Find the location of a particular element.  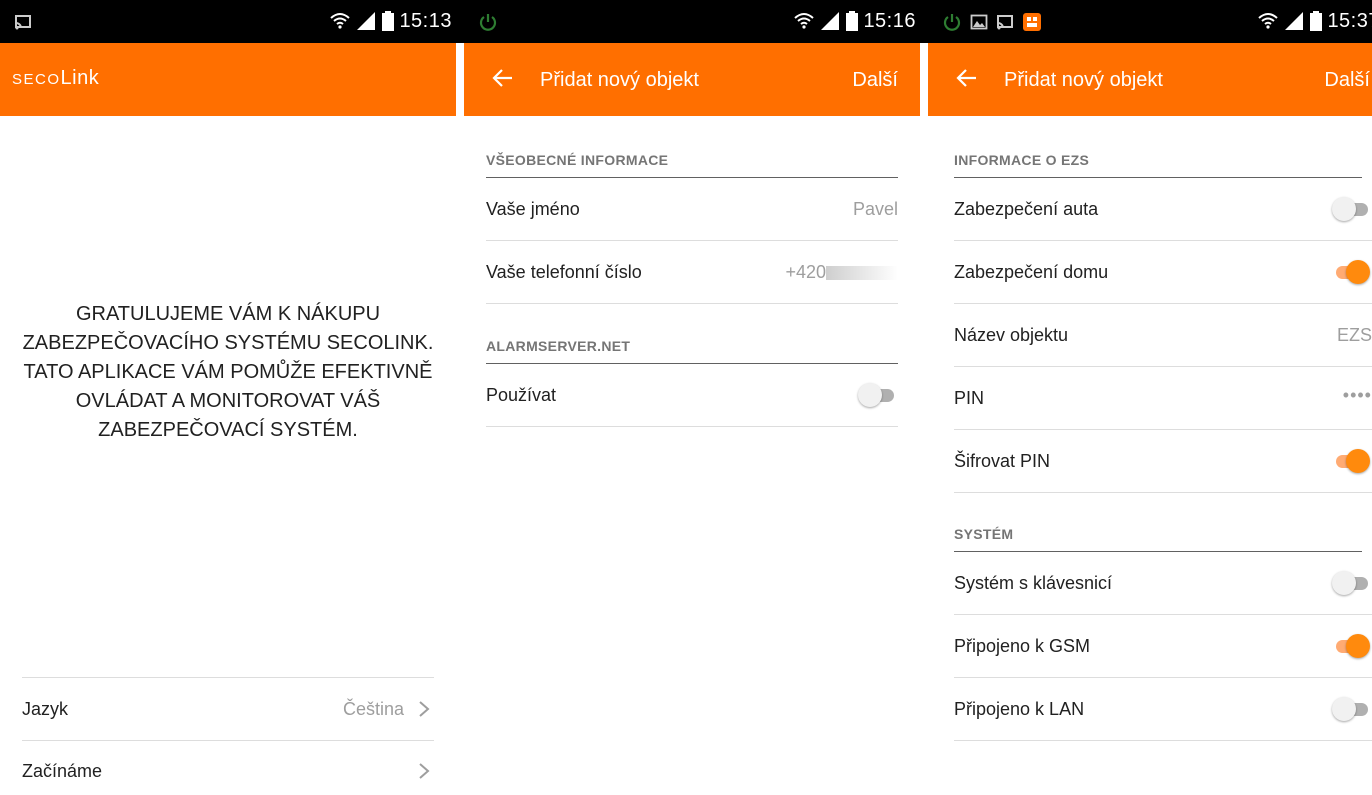

lan-label: Připojeno k LAN is located at coordinates (1019, 709).